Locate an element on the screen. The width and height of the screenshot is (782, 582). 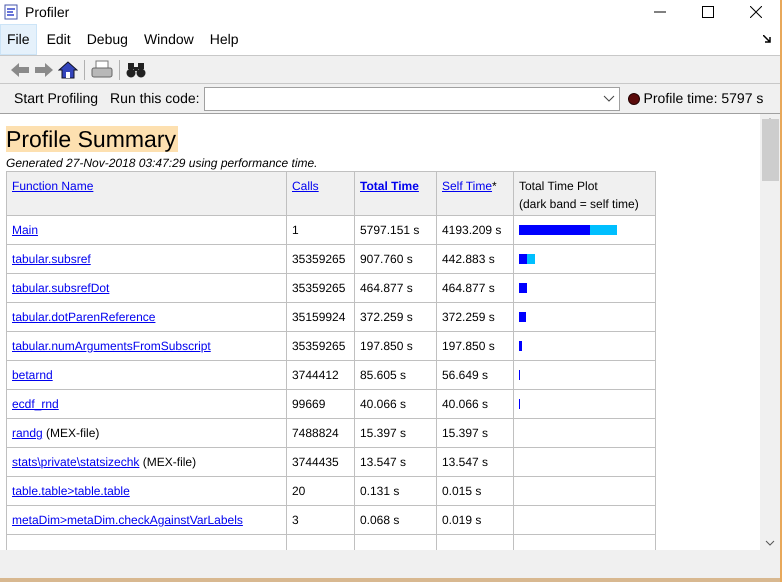
self-time-cell: 464.877 s is located at coordinates (475, 288).